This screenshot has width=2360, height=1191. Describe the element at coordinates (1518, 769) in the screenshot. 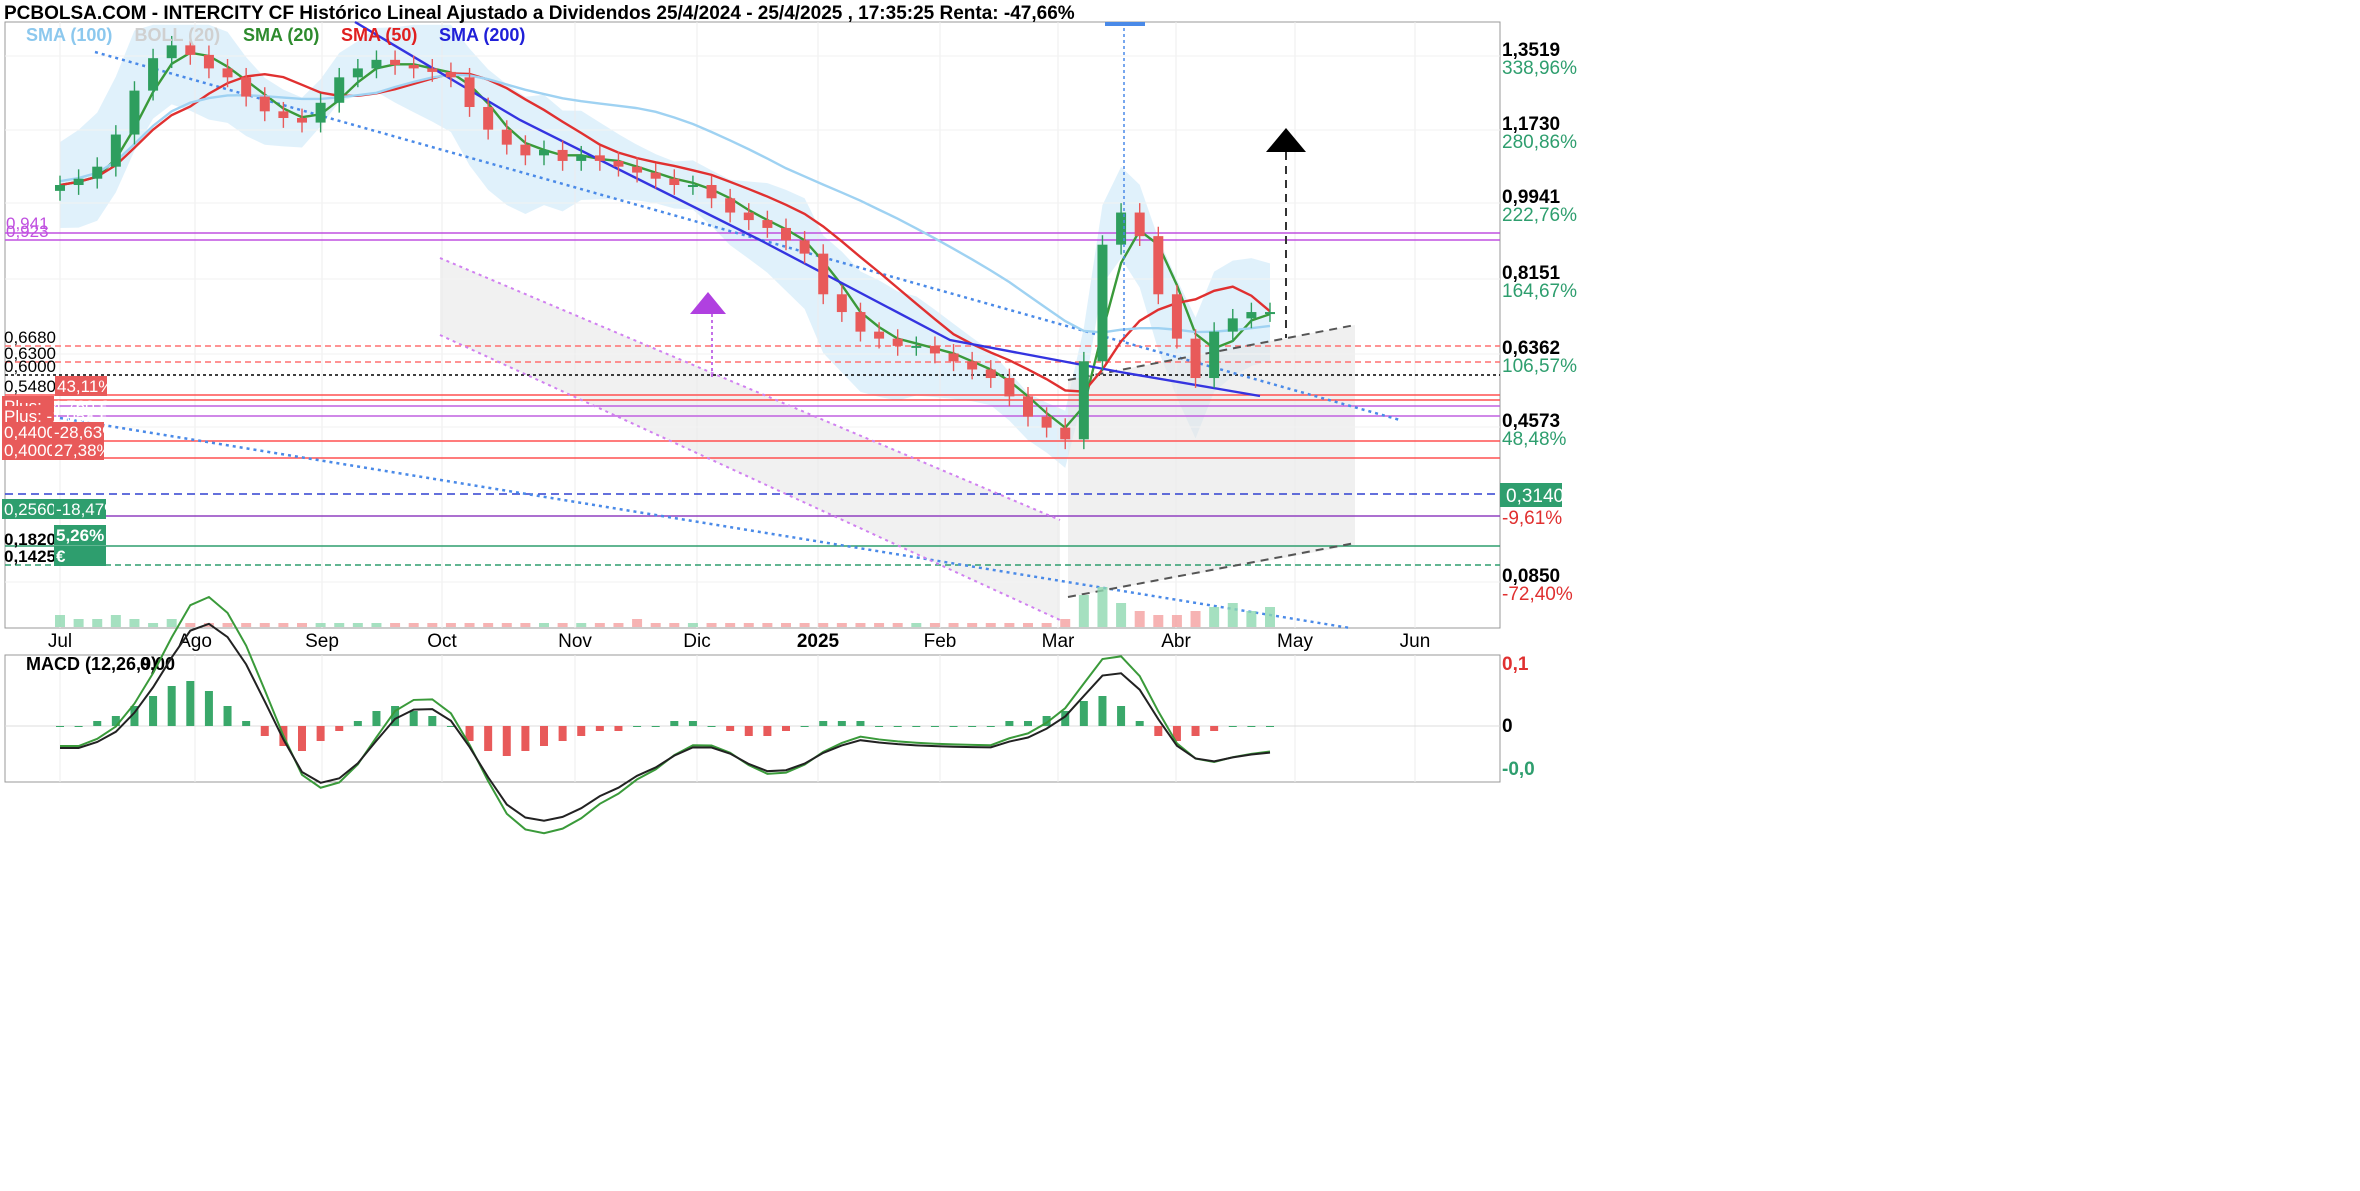

I see `macd-y-tick: -0,0` at that location.